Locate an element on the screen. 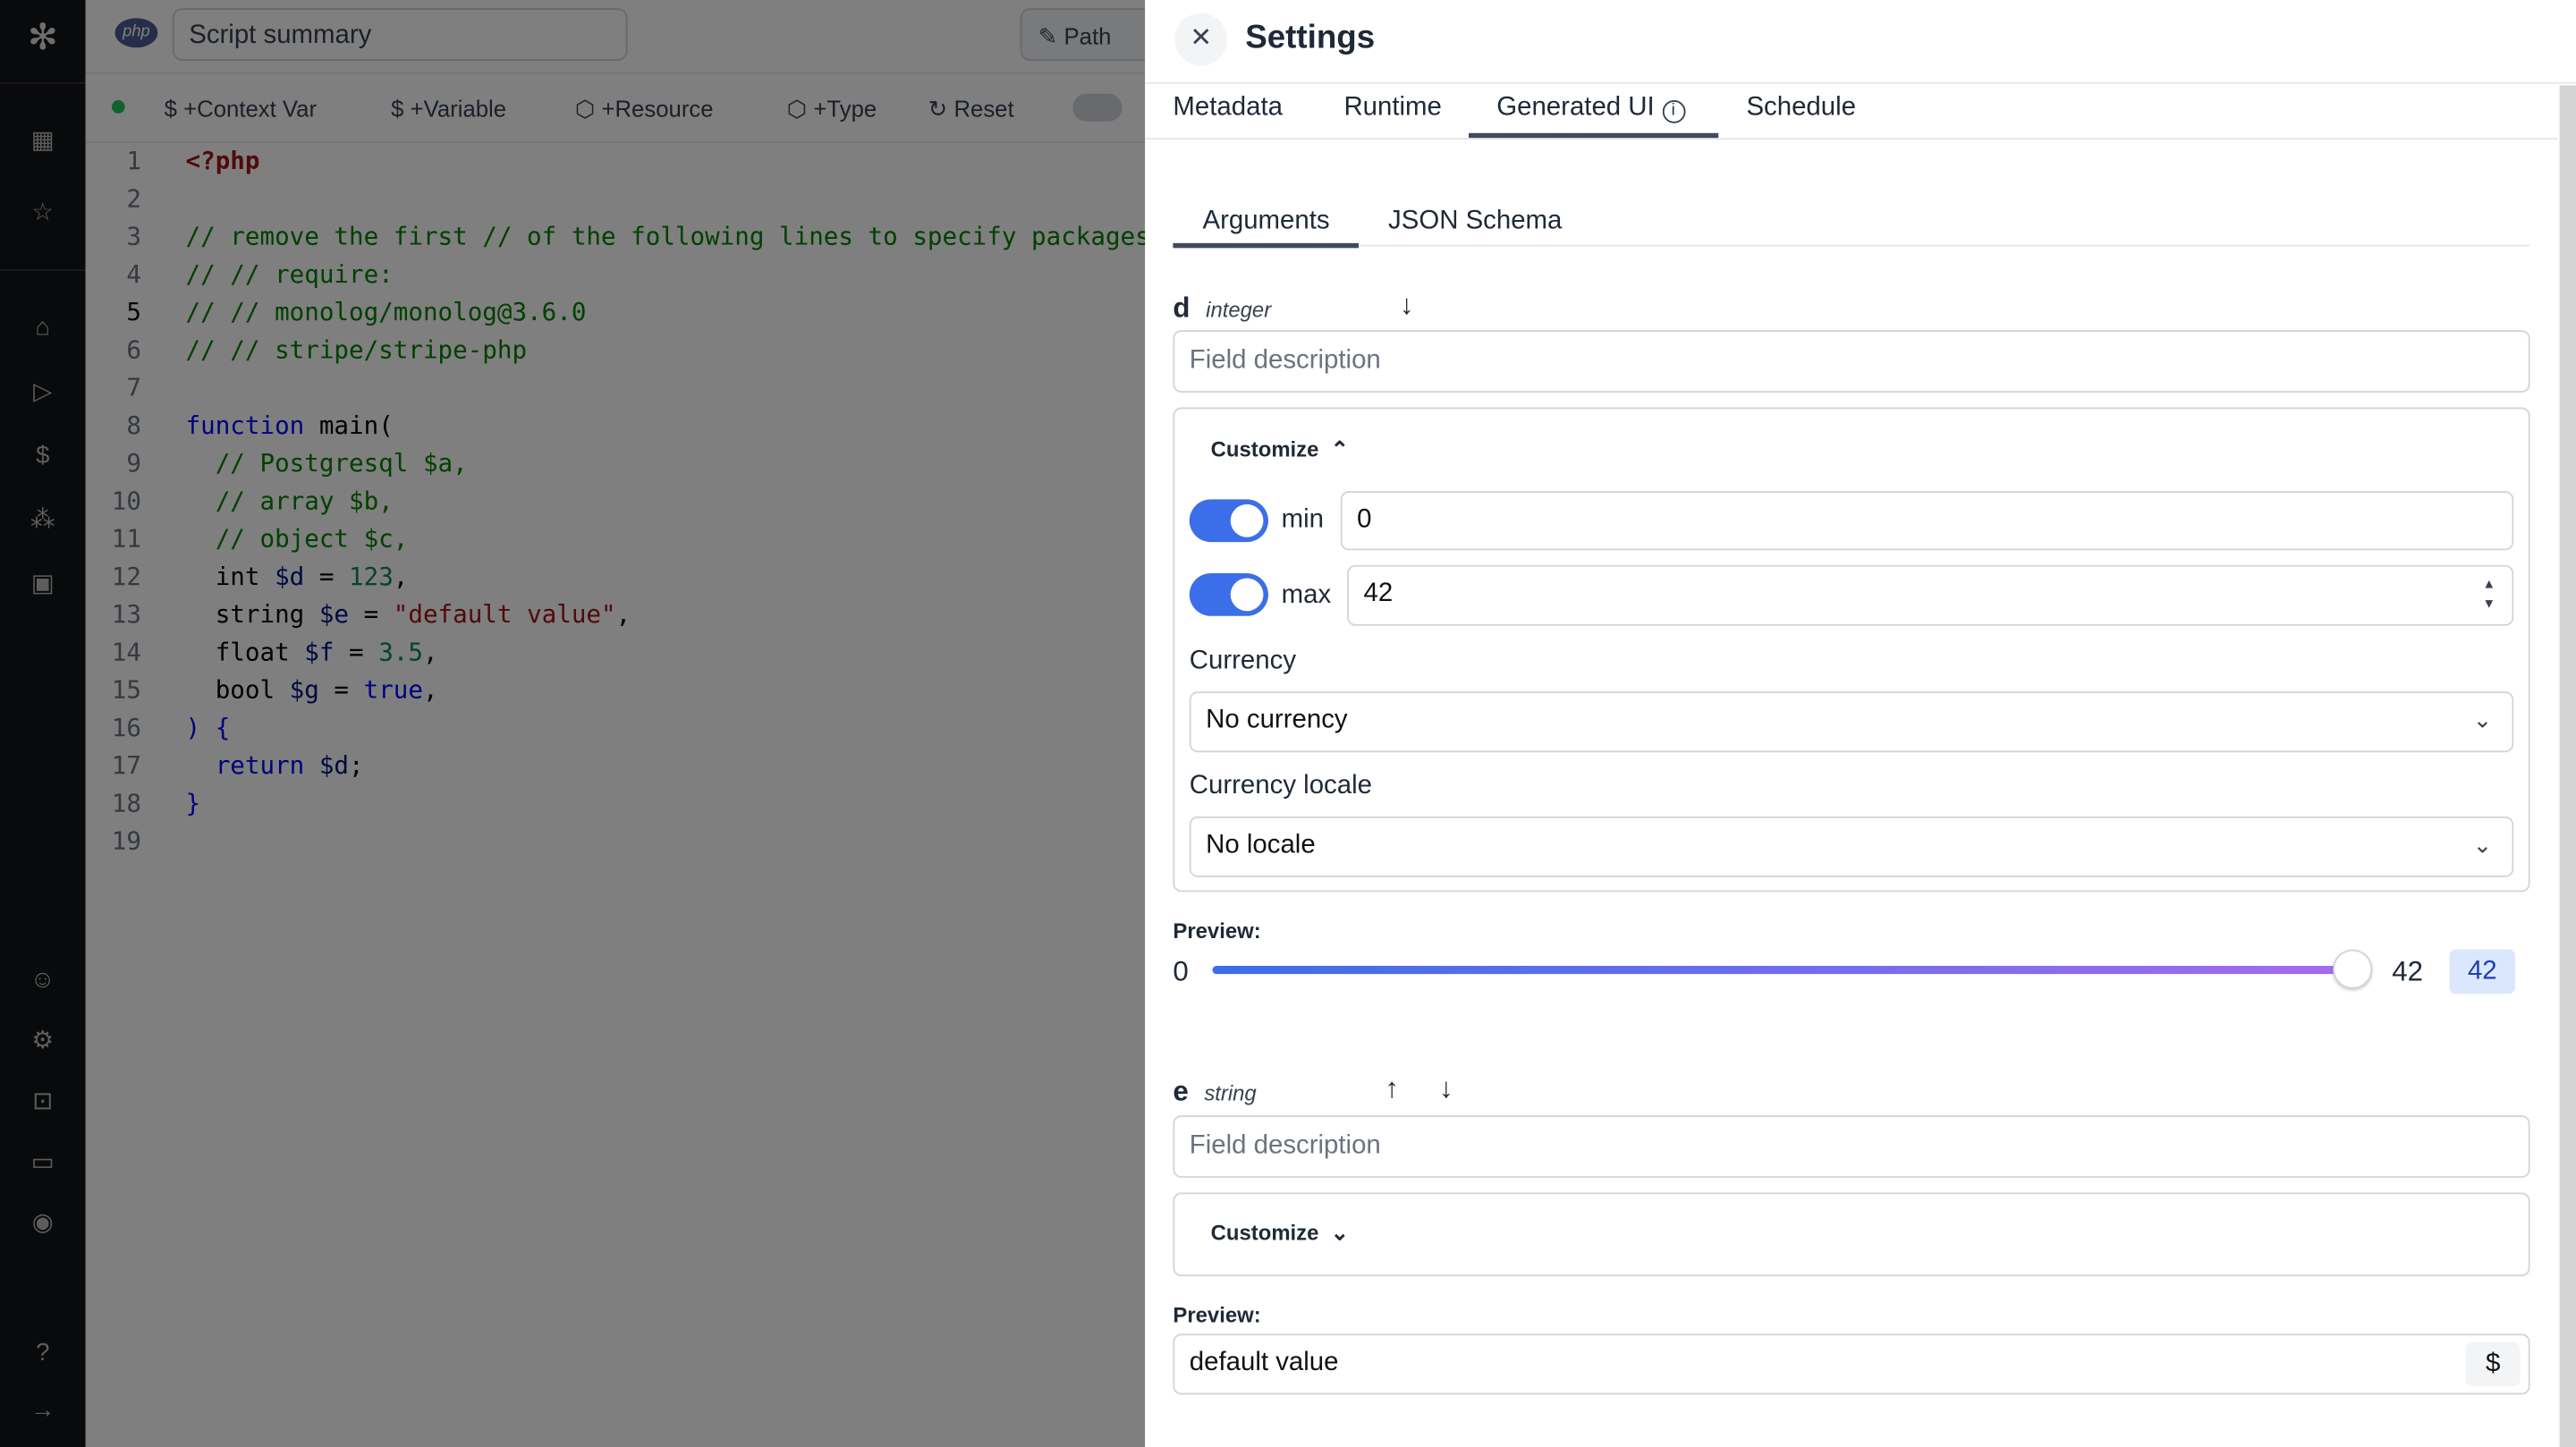 The height and width of the screenshot is (1447, 2576). field-type: integer is located at coordinates (1239, 309).